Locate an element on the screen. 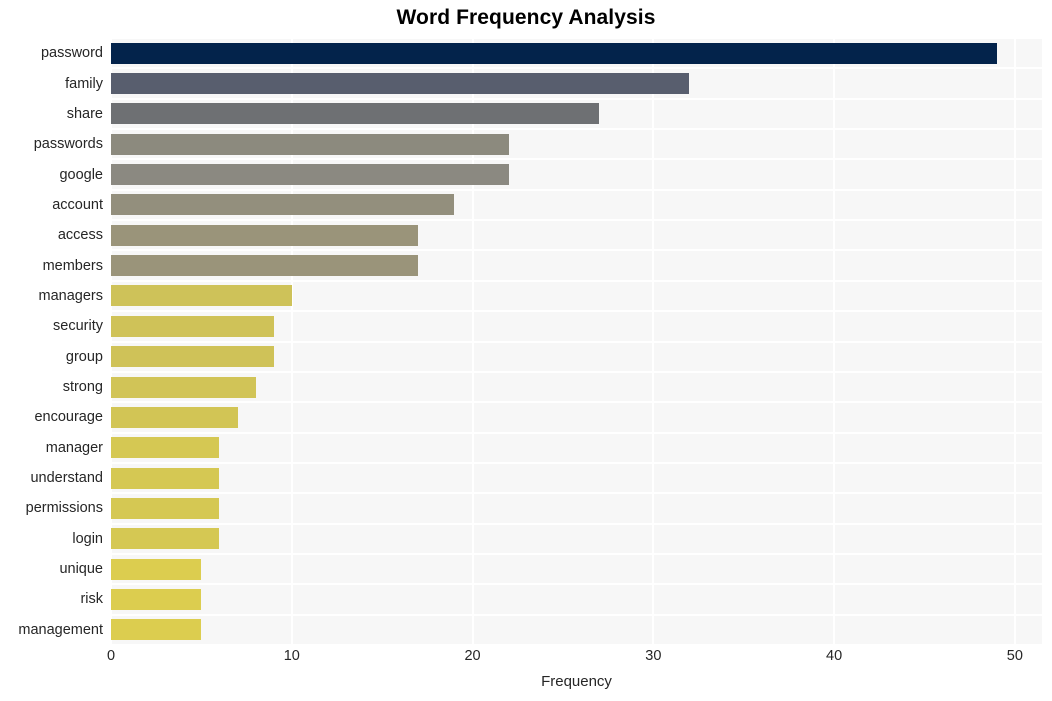 The image size is (1052, 701). y-axis-tick-label: managers is located at coordinates (70, 295).